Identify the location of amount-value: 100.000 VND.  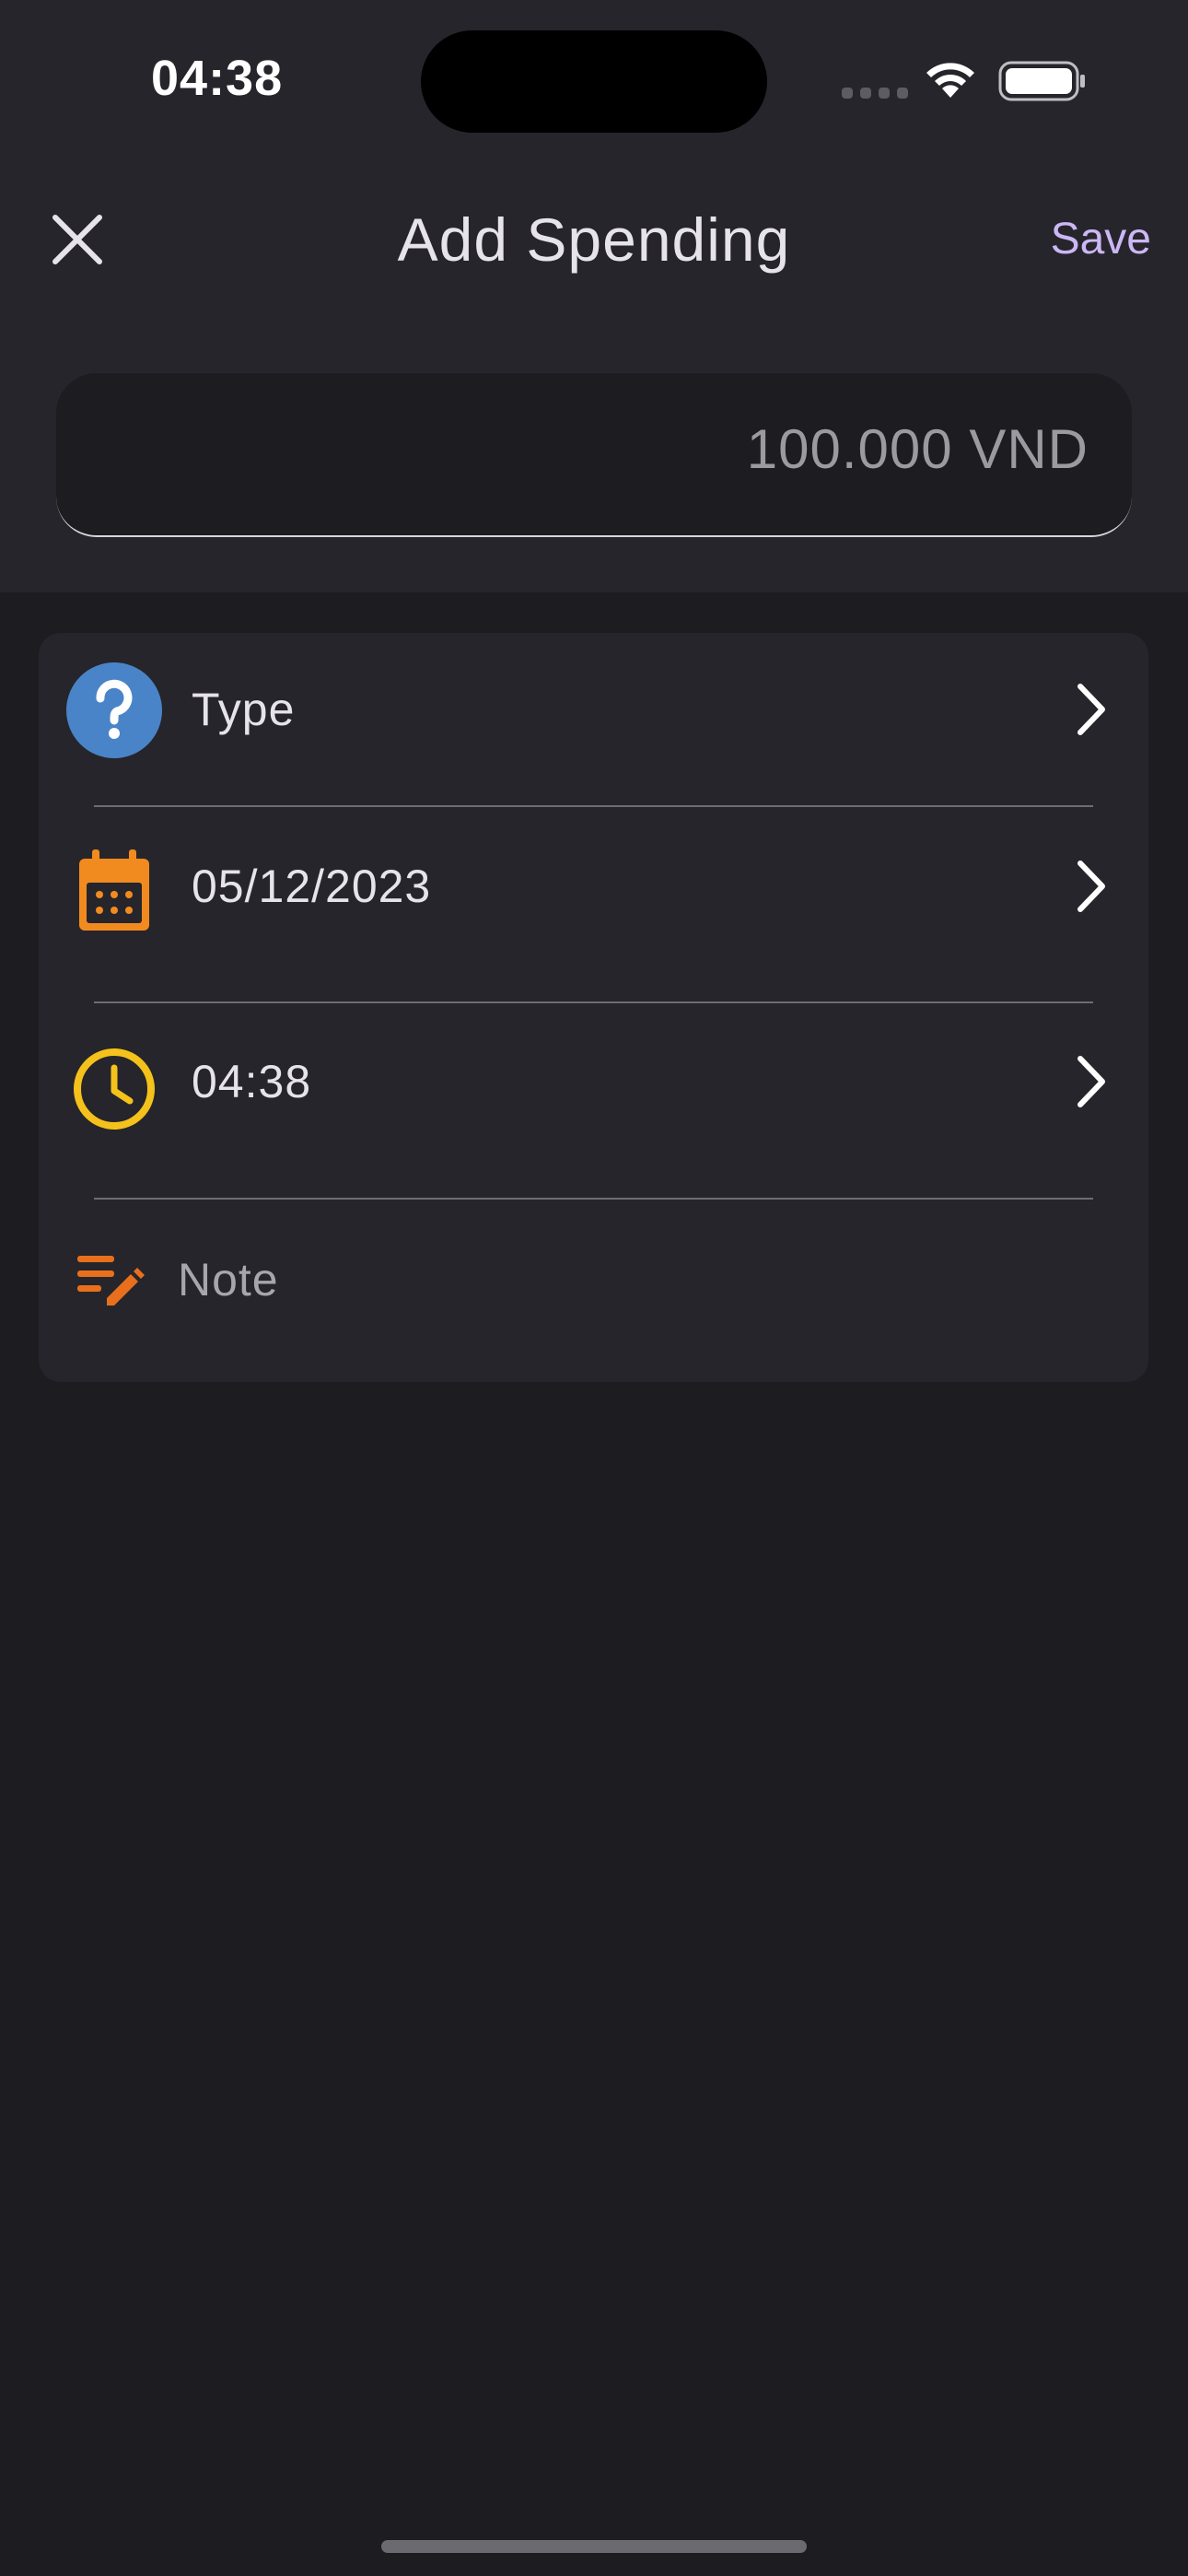
(917, 449).